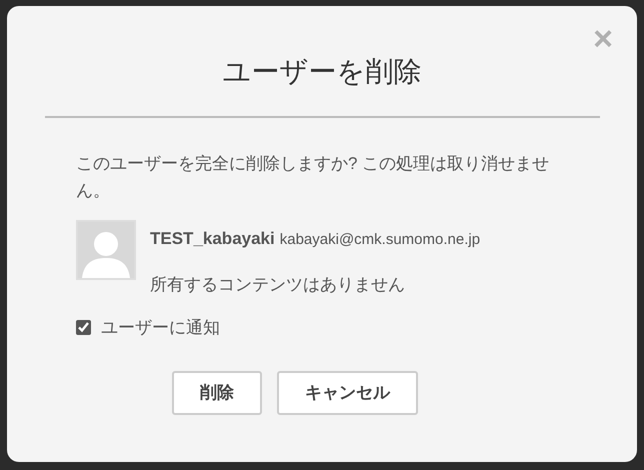 The width and height of the screenshot is (644, 470). What do you see at coordinates (83, 328) in the screenshot?
I see `notify-checkbox` at bounding box center [83, 328].